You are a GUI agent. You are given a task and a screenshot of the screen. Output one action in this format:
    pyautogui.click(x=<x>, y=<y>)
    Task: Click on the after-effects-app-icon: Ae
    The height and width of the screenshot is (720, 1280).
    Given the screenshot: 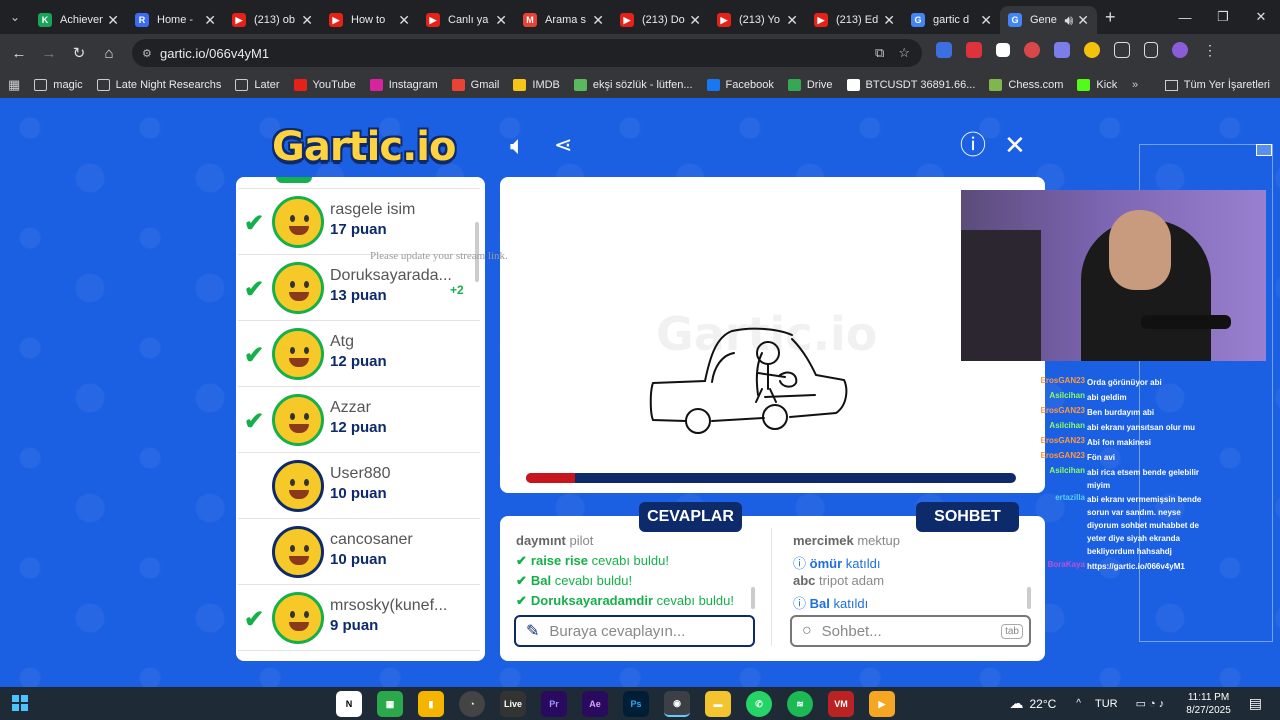 What is the action you would take?
    pyautogui.click(x=595, y=704)
    